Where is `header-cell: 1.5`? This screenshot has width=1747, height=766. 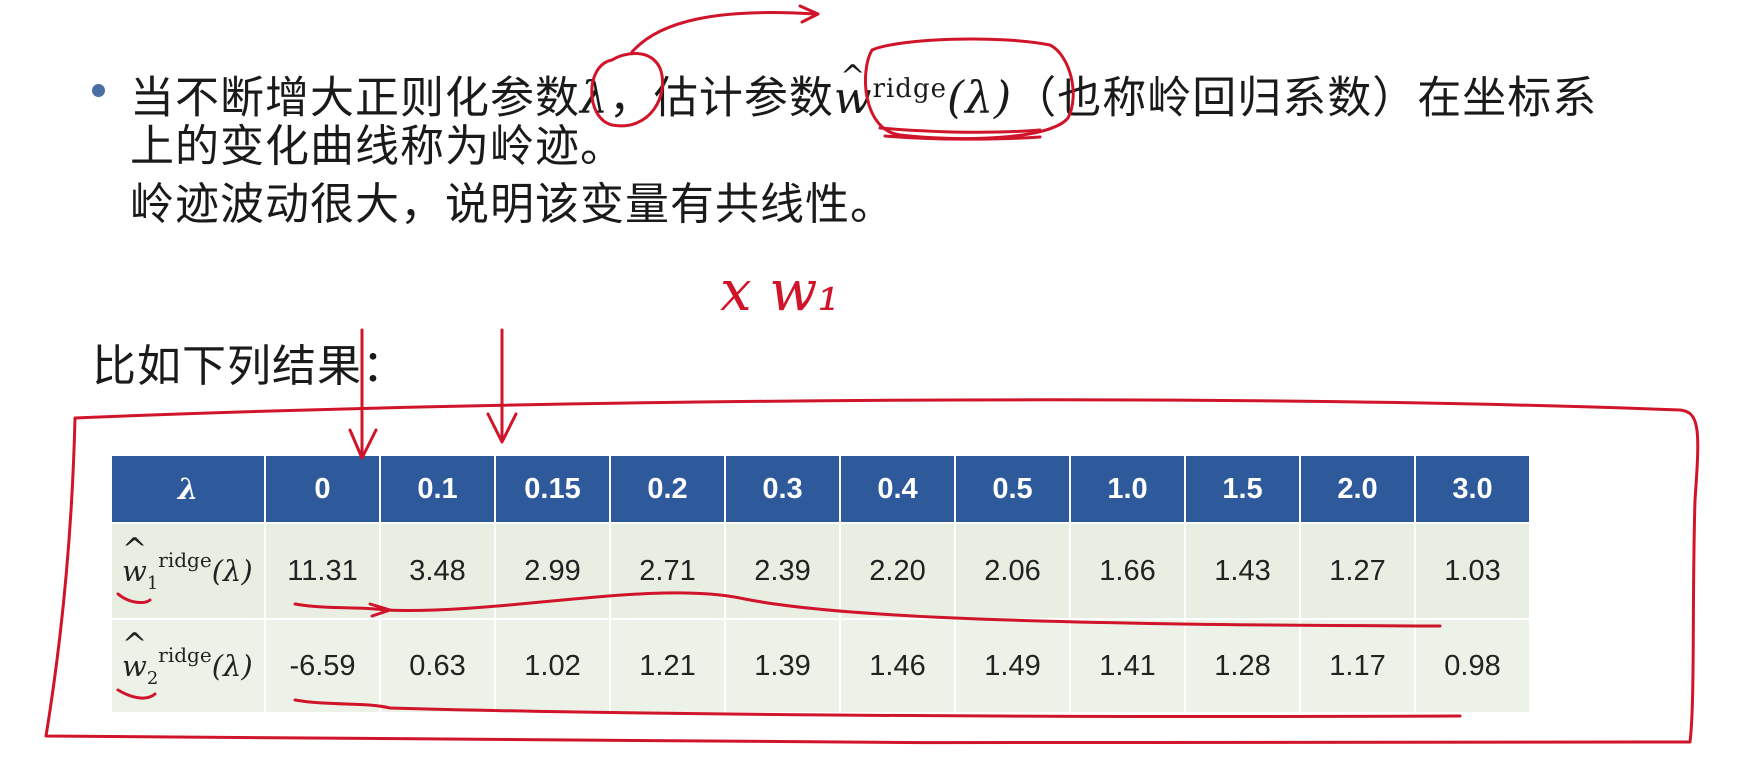 header-cell: 1.5 is located at coordinates (1243, 489).